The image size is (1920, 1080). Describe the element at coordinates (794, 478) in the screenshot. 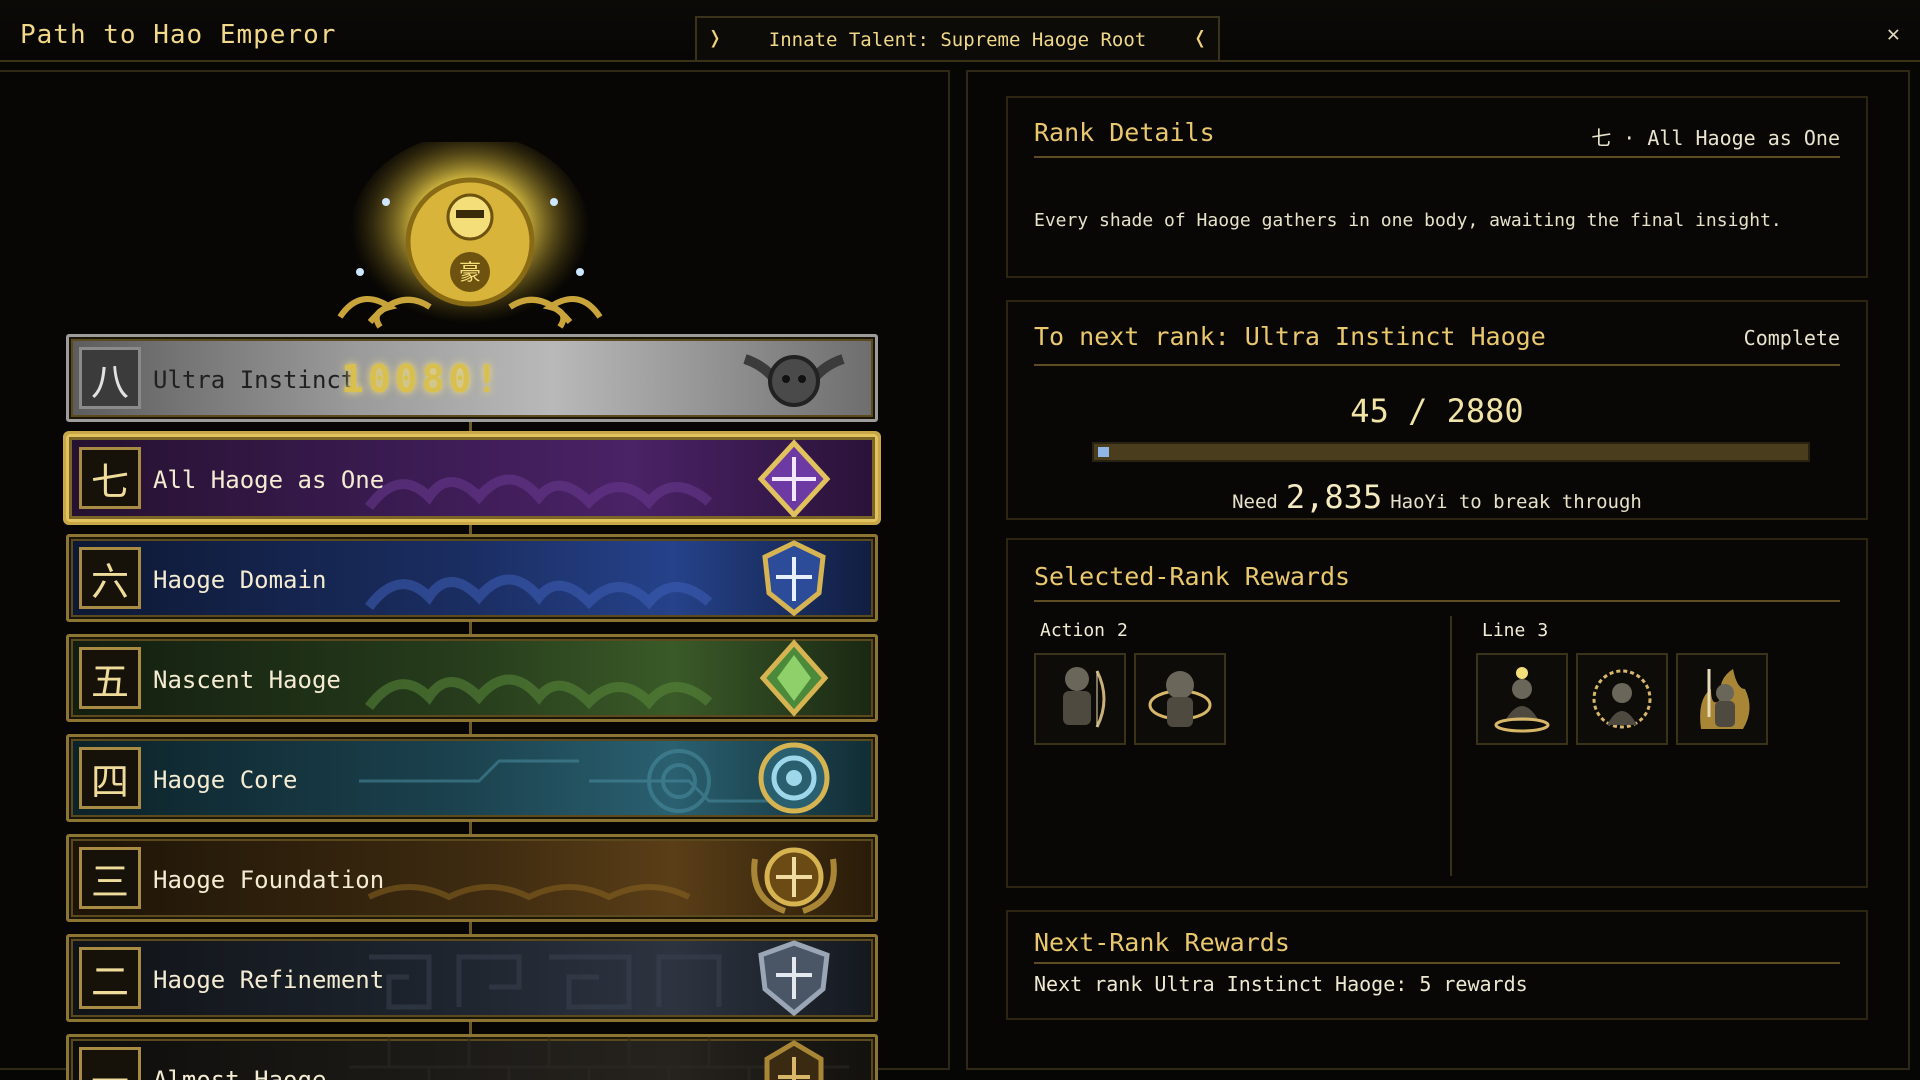

I see `purple-star-badge-icon` at that location.